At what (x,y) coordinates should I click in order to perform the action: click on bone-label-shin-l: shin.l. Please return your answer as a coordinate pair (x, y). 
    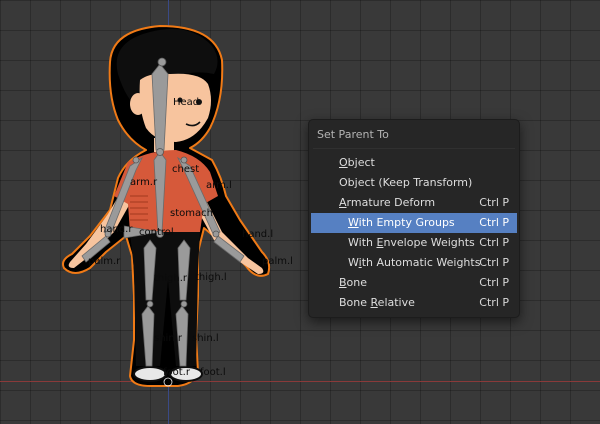
    Looking at the image, I should click on (205, 338).